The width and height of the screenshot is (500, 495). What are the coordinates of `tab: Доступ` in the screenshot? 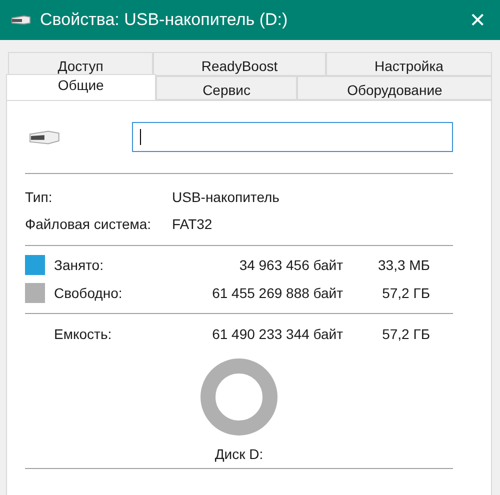 It's located at (80, 64).